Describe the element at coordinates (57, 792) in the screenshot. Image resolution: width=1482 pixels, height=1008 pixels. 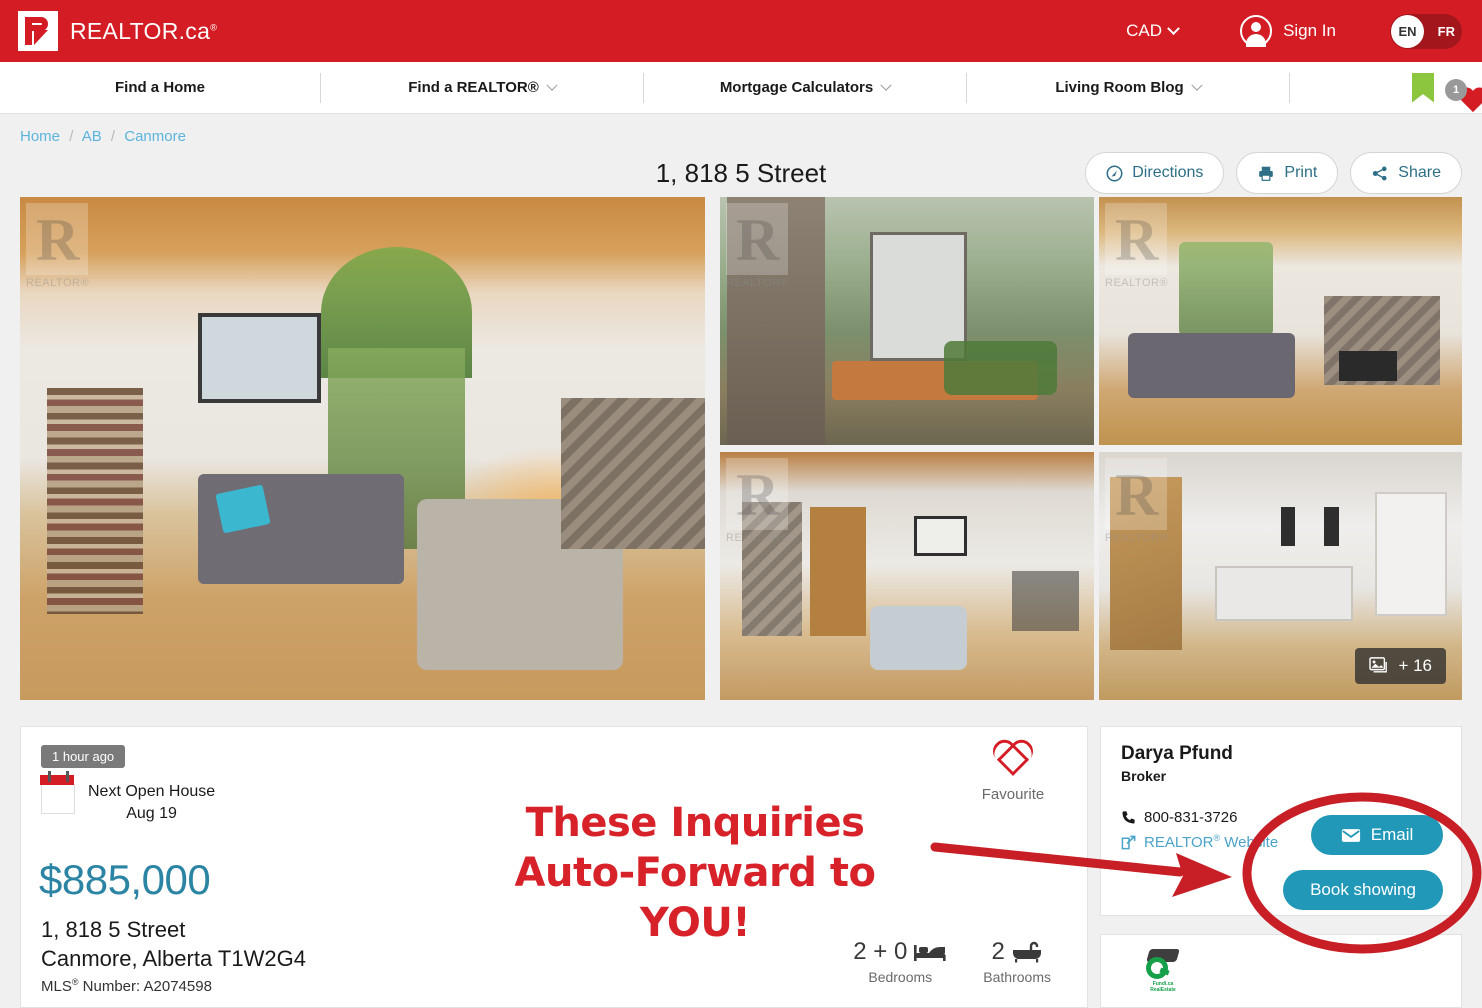
I see `calendar-icon` at that location.